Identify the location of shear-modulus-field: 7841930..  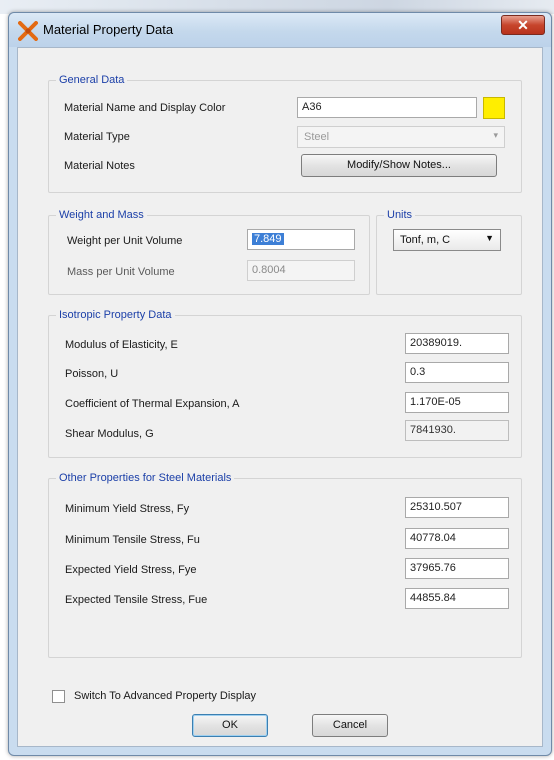
(457, 430).